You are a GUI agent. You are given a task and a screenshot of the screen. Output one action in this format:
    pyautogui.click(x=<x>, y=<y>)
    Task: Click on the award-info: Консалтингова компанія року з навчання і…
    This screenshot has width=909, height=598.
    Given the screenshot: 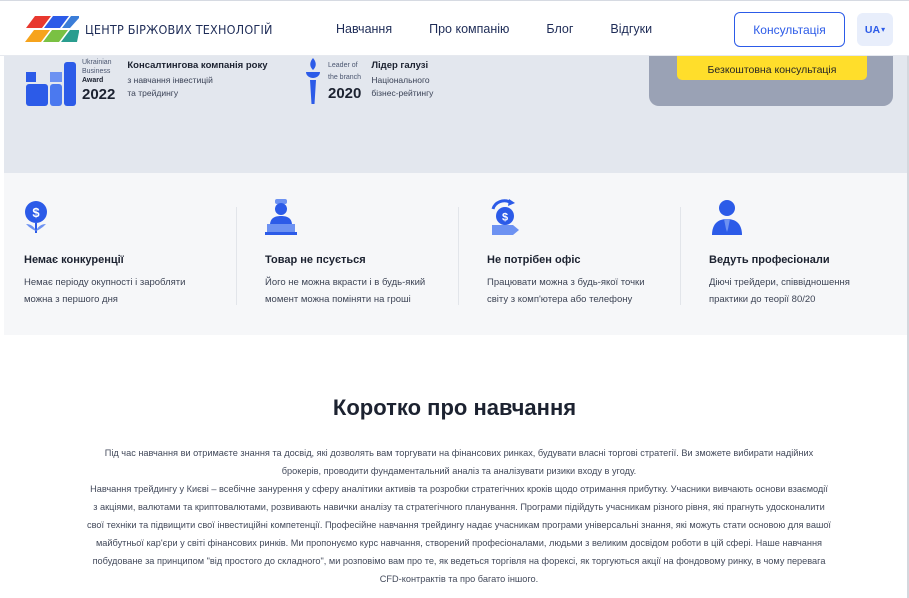 What is the action you would take?
    pyautogui.click(x=197, y=80)
    